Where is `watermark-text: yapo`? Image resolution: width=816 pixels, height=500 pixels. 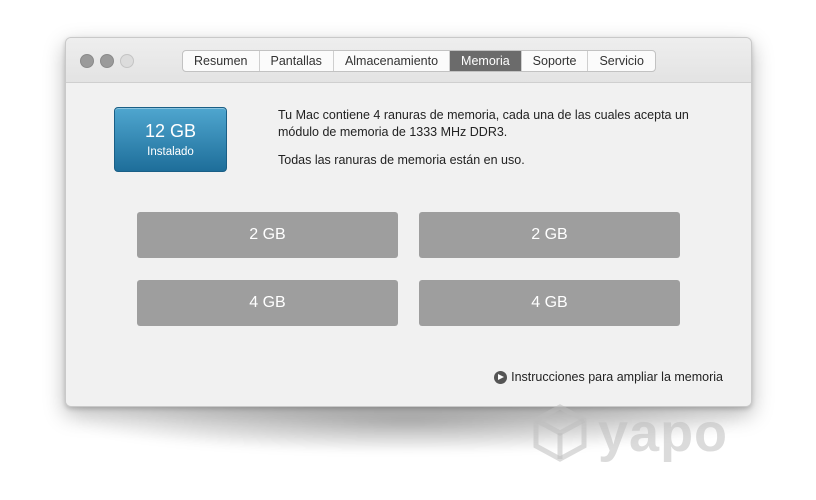 watermark-text: yapo is located at coordinates (663, 433).